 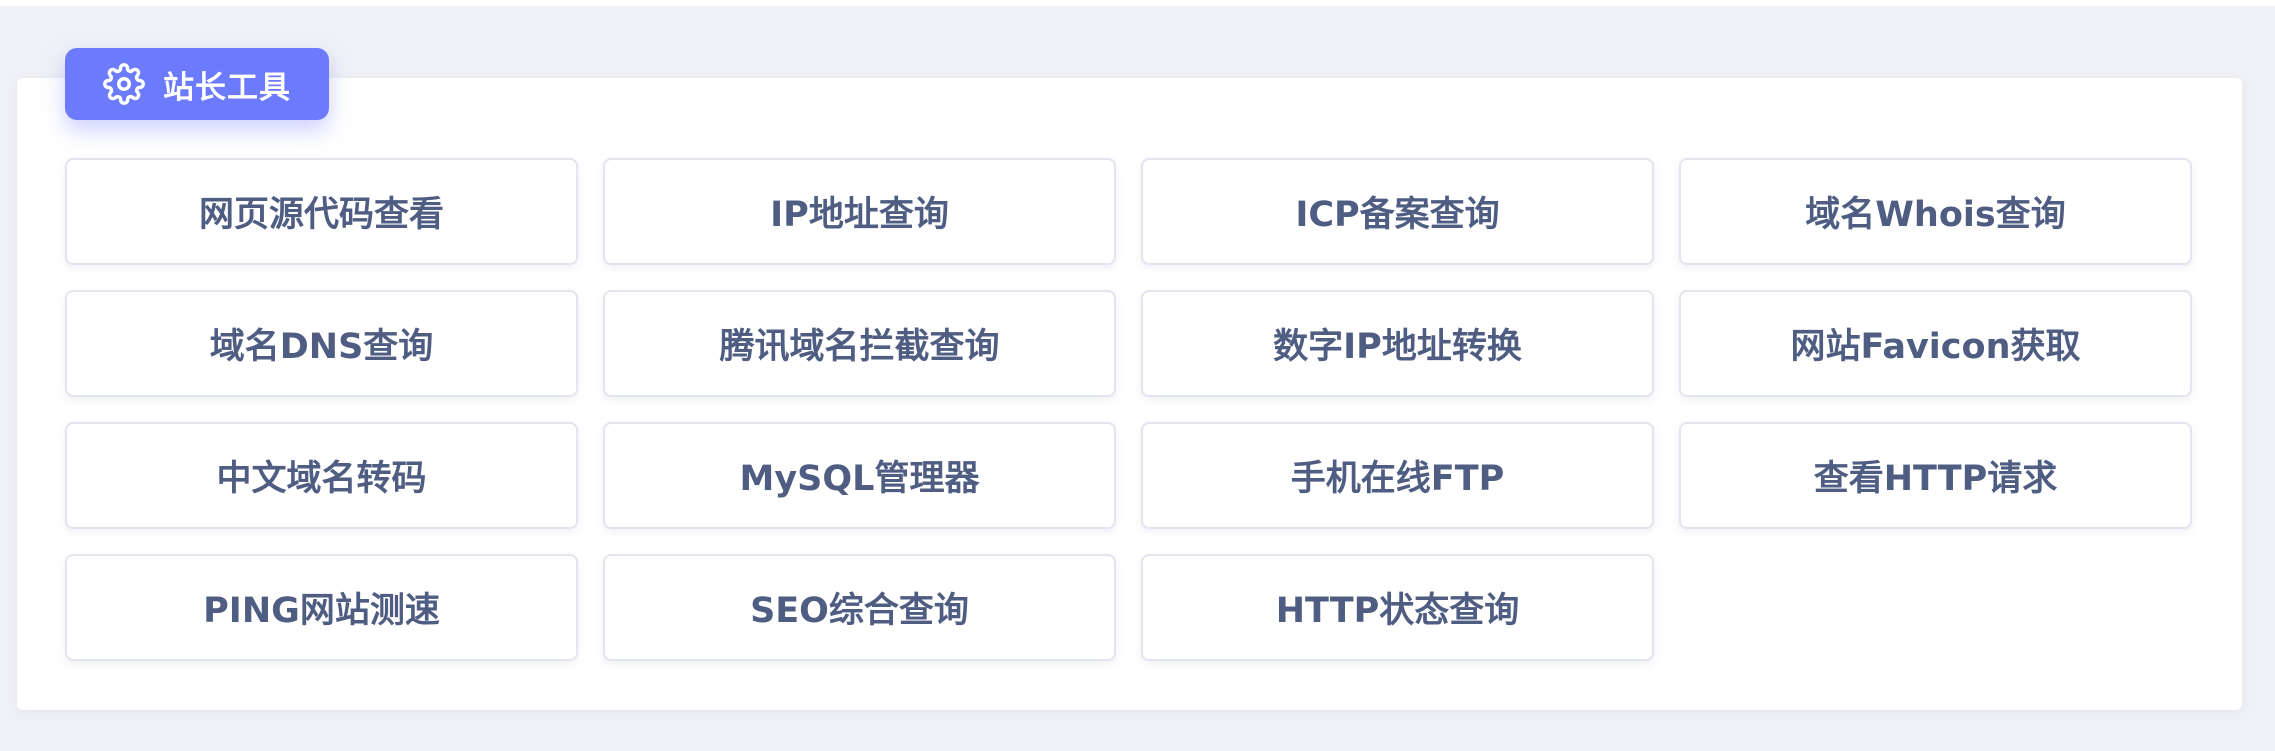 What do you see at coordinates (1935, 343) in the screenshot?
I see `tool-favicon-fetch: 网站Favicon获取` at bounding box center [1935, 343].